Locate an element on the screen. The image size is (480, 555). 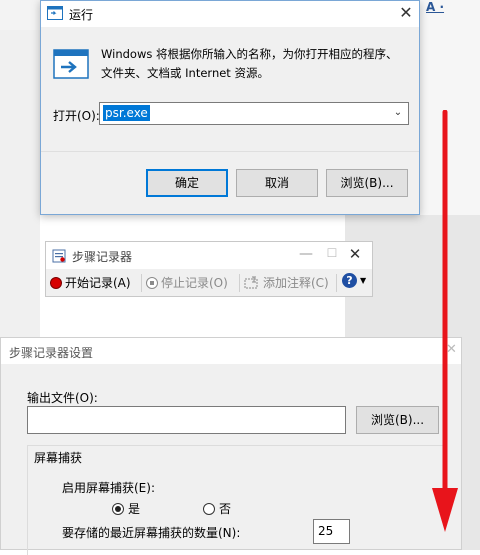
psr-app-icon is located at coordinates (59, 256).